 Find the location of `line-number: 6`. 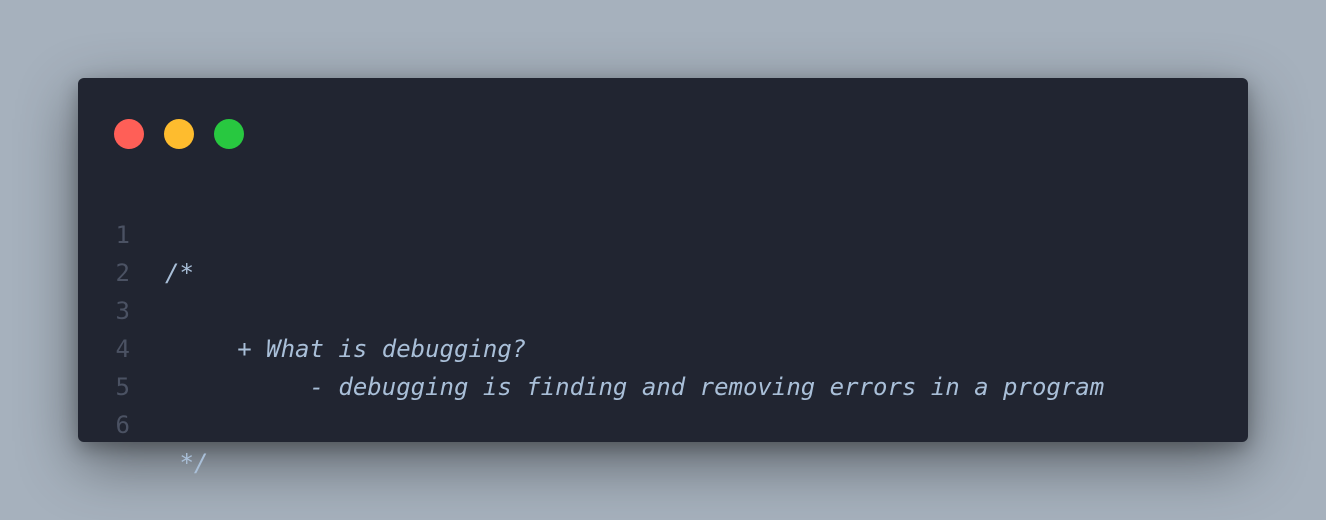

line-number: 6 is located at coordinates (122, 425).